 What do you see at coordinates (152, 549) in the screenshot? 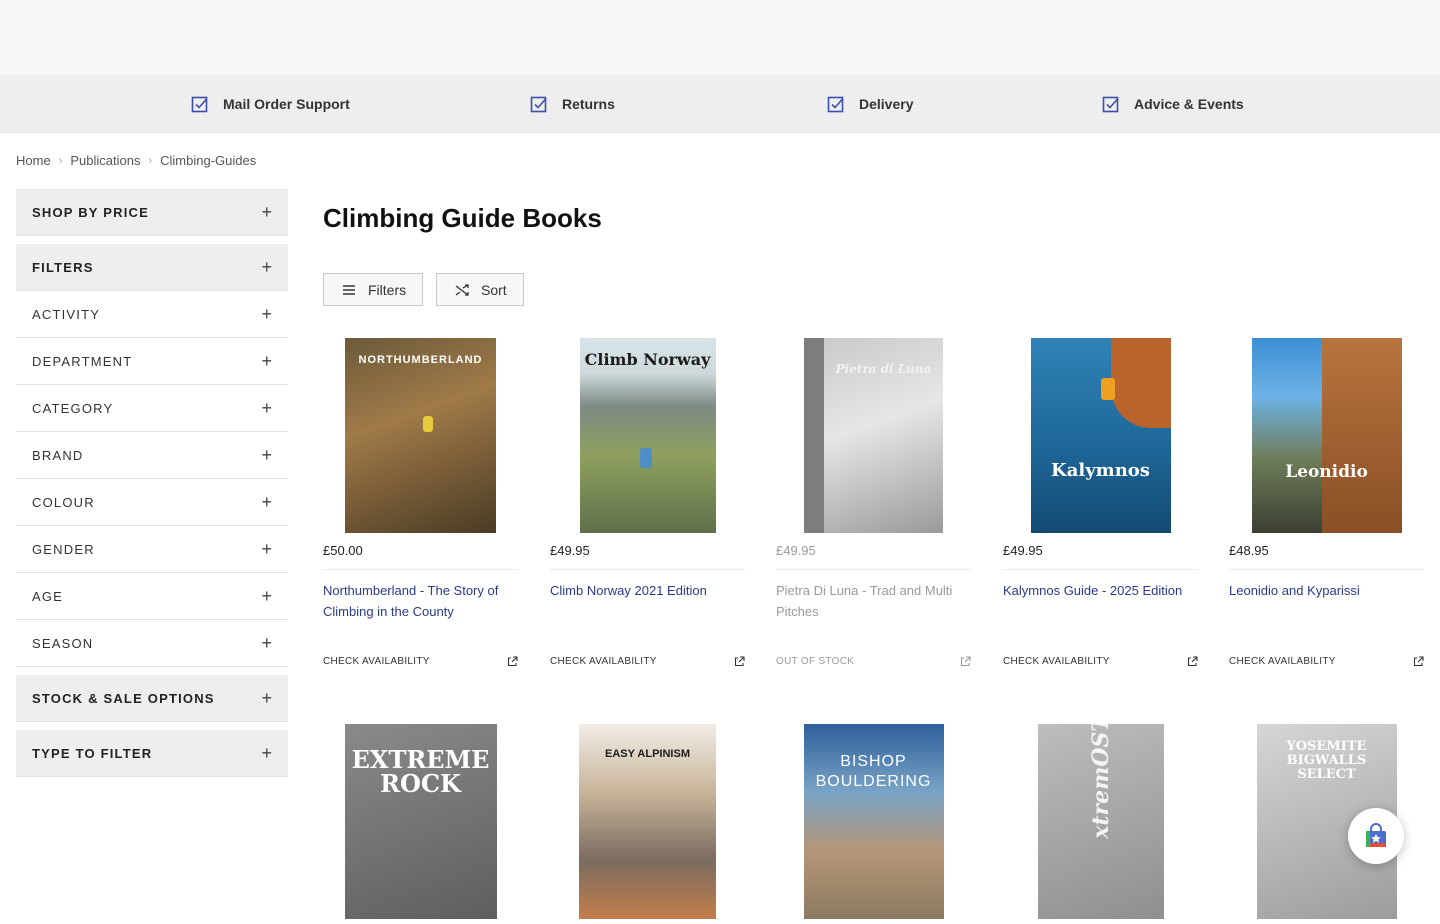
I see `facet-gender: GENDER +` at bounding box center [152, 549].